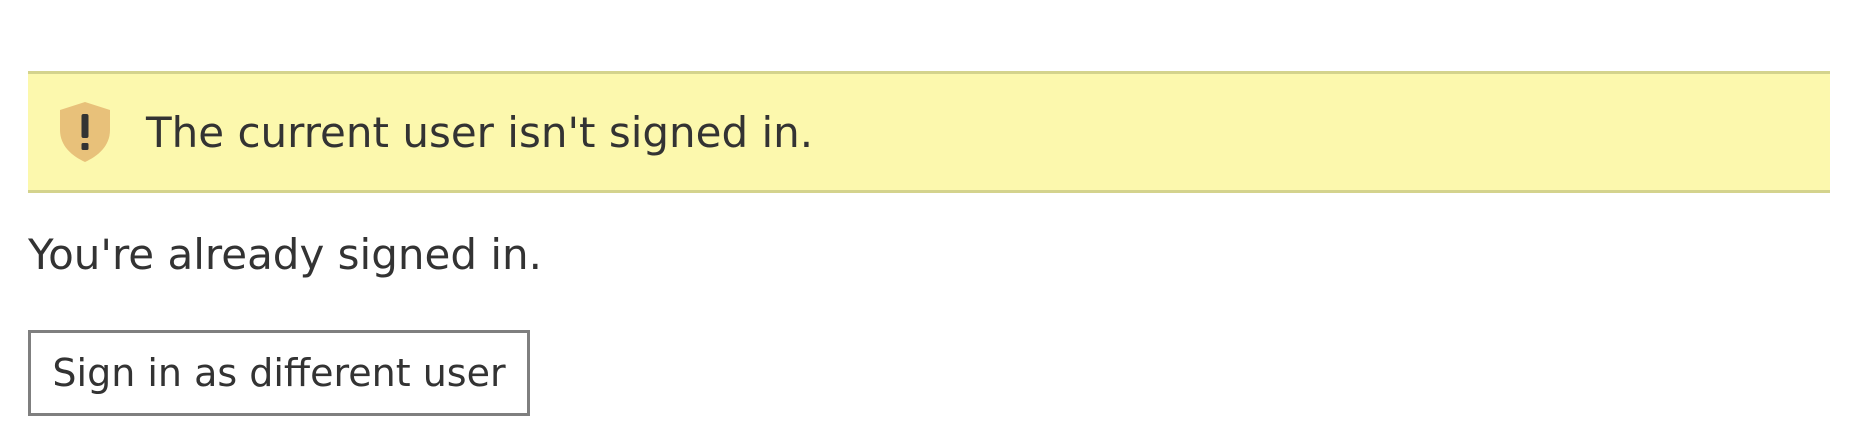 The image size is (1876, 430). Describe the element at coordinates (279, 373) in the screenshot. I see `sign-in-as-different-user-button: Sign in as different user` at that location.